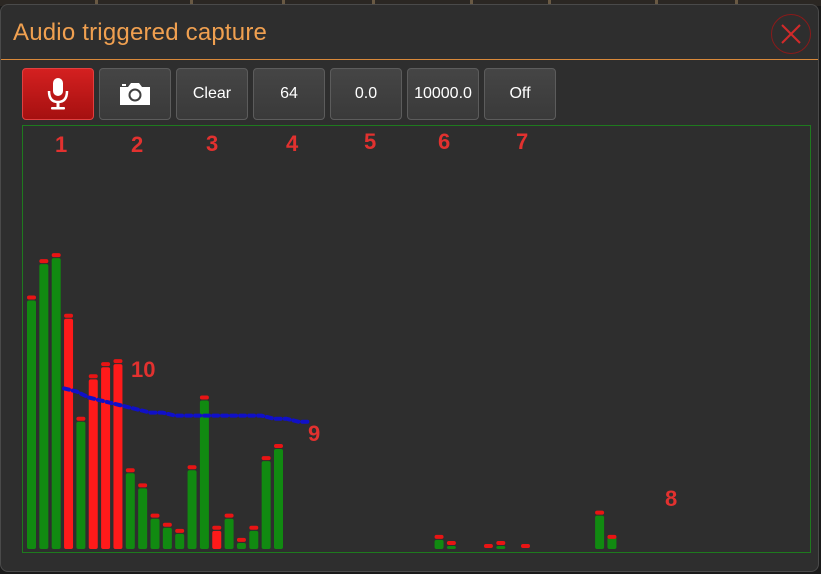 The image size is (821, 574). I want to click on capture-button, so click(135, 94).